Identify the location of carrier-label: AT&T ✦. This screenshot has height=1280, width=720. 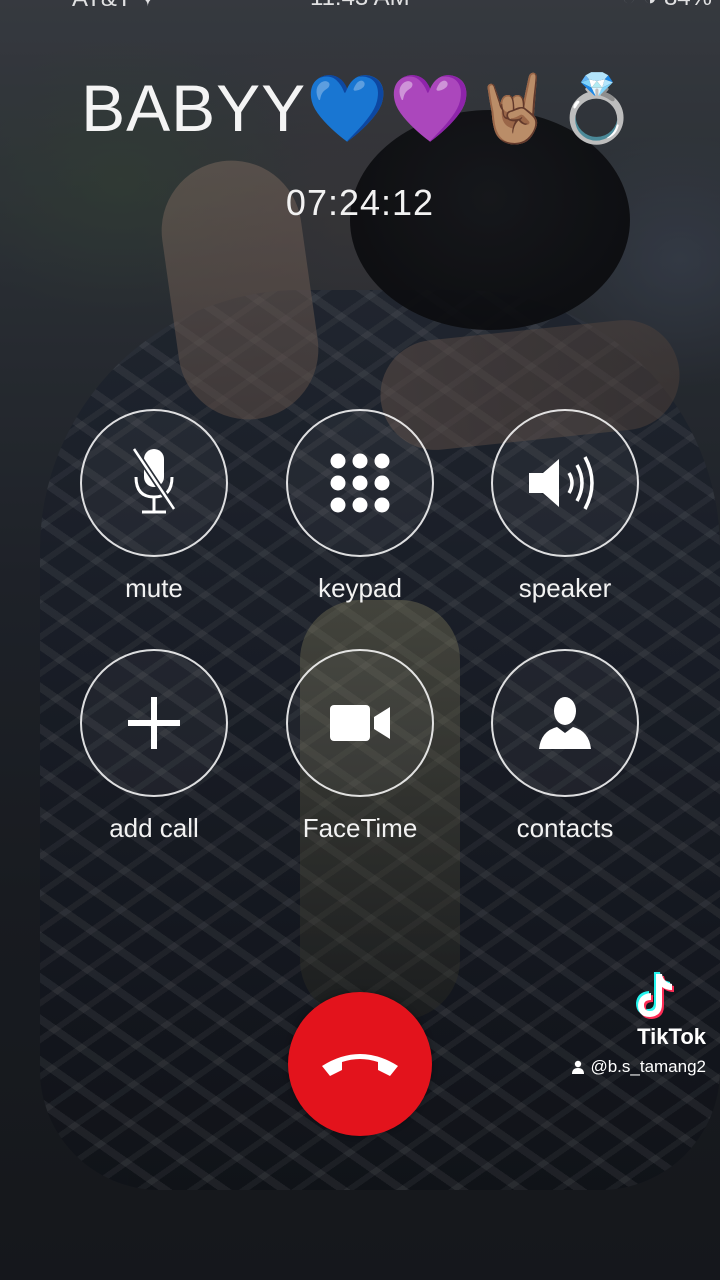
(115, 6).